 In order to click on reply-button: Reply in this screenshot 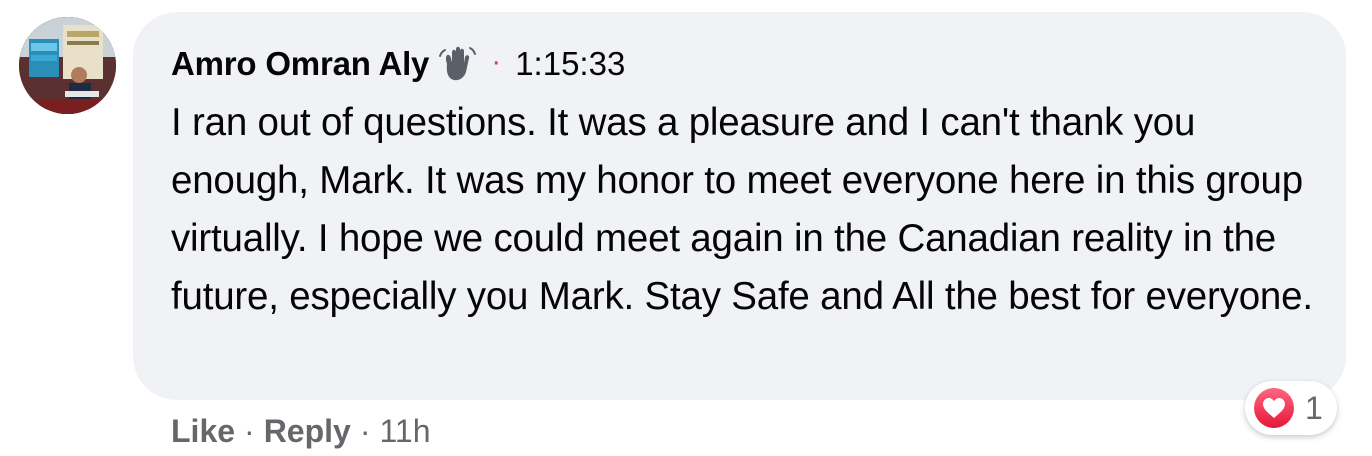, I will do `click(307, 431)`.